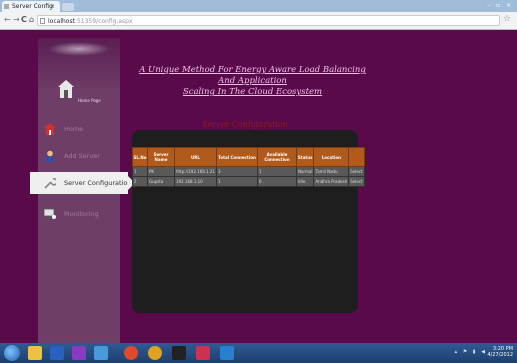  What do you see at coordinates (50, 213) in the screenshot?
I see `monitor-icon` at bounding box center [50, 213].